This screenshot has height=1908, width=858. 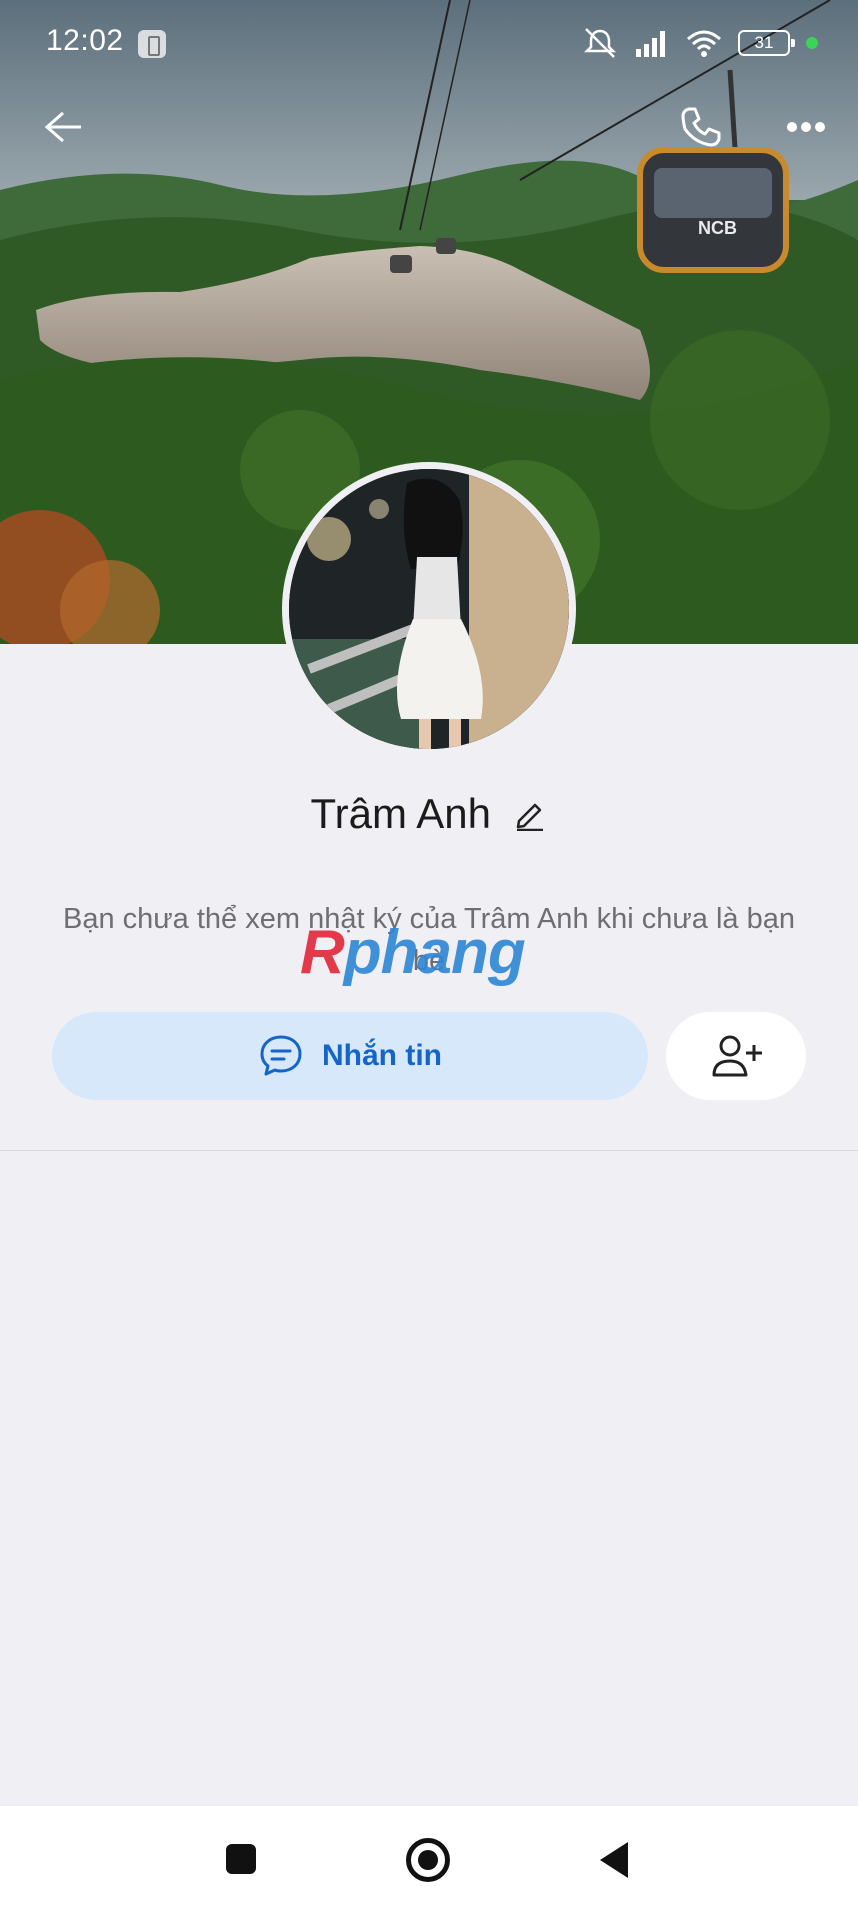 I want to click on message-button-label: Nhắn tin, so click(x=382, y=1055).